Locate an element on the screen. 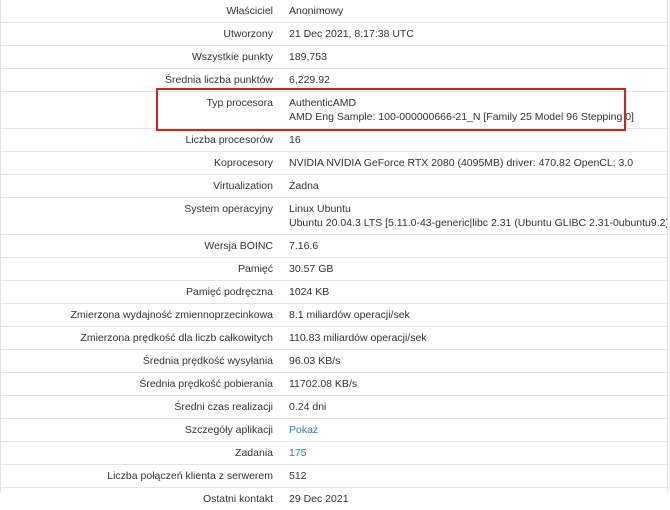 The height and width of the screenshot is (510, 670). operating-system-label: System operacyjny is located at coordinates (141, 216).